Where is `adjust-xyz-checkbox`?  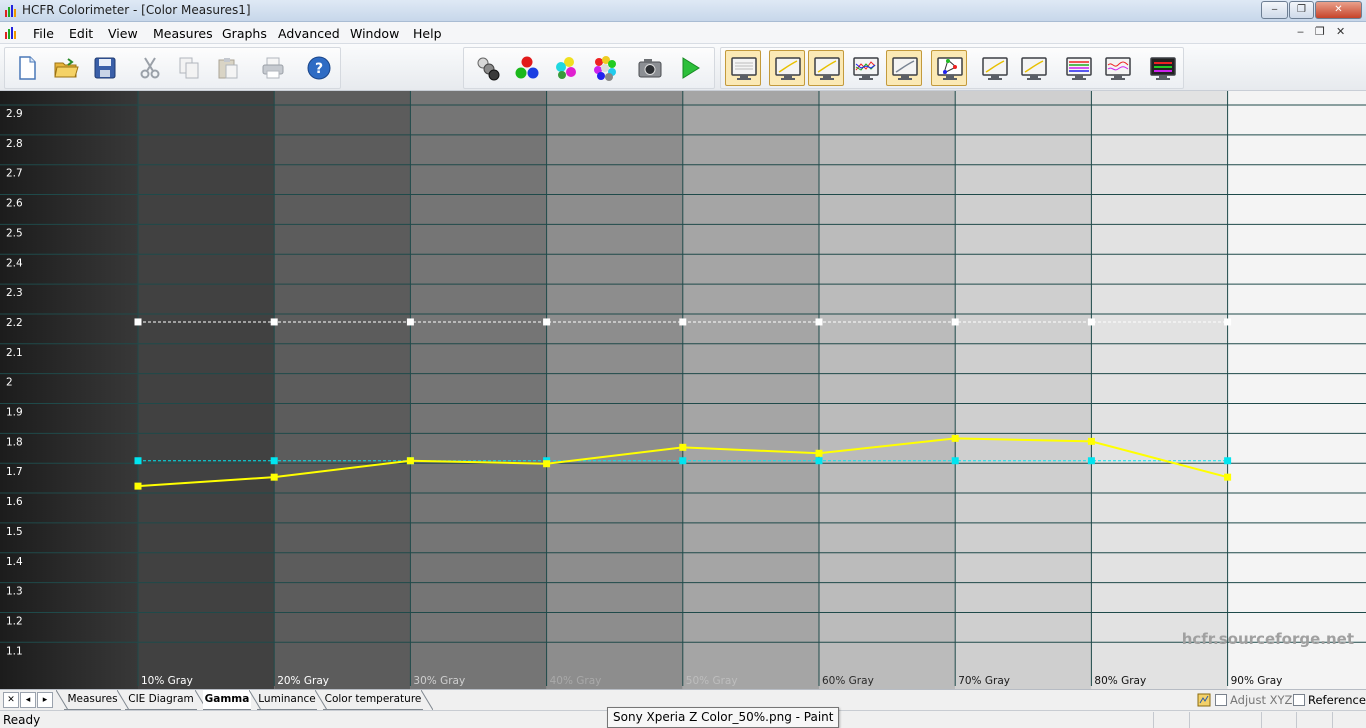 adjust-xyz-checkbox is located at coordinates (1221, 700).